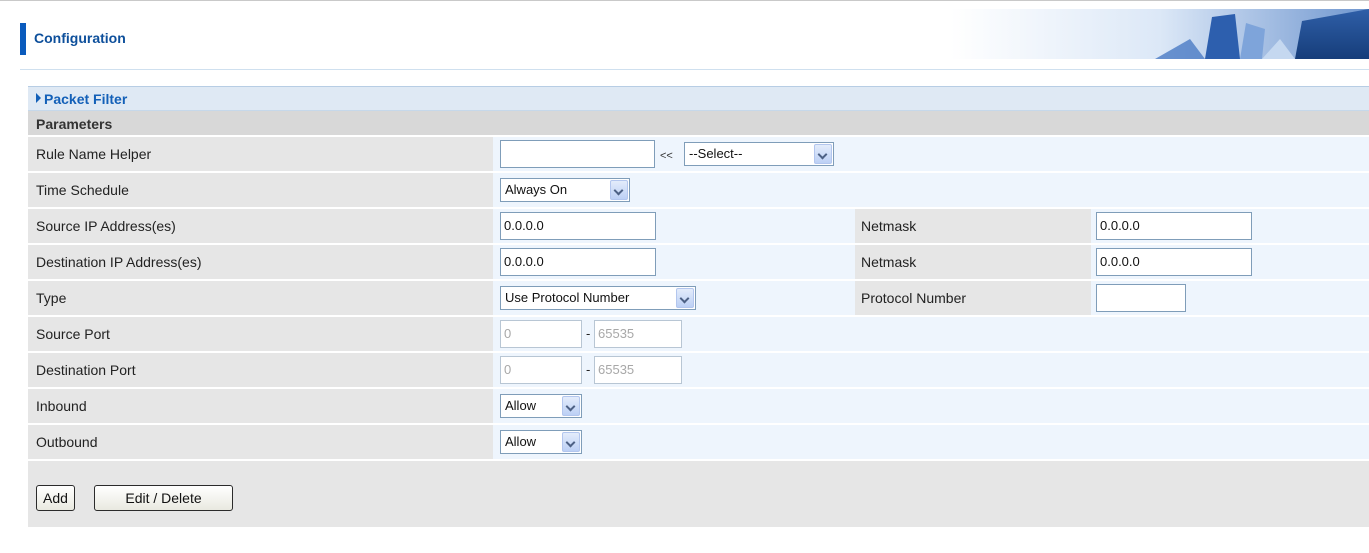 The width and height of the screenshot is (1369, 553). What do you see at coordinates (67, 442) in the screenshot?
I see `outbound-label: Outbound` at bounding box center [67, 442].